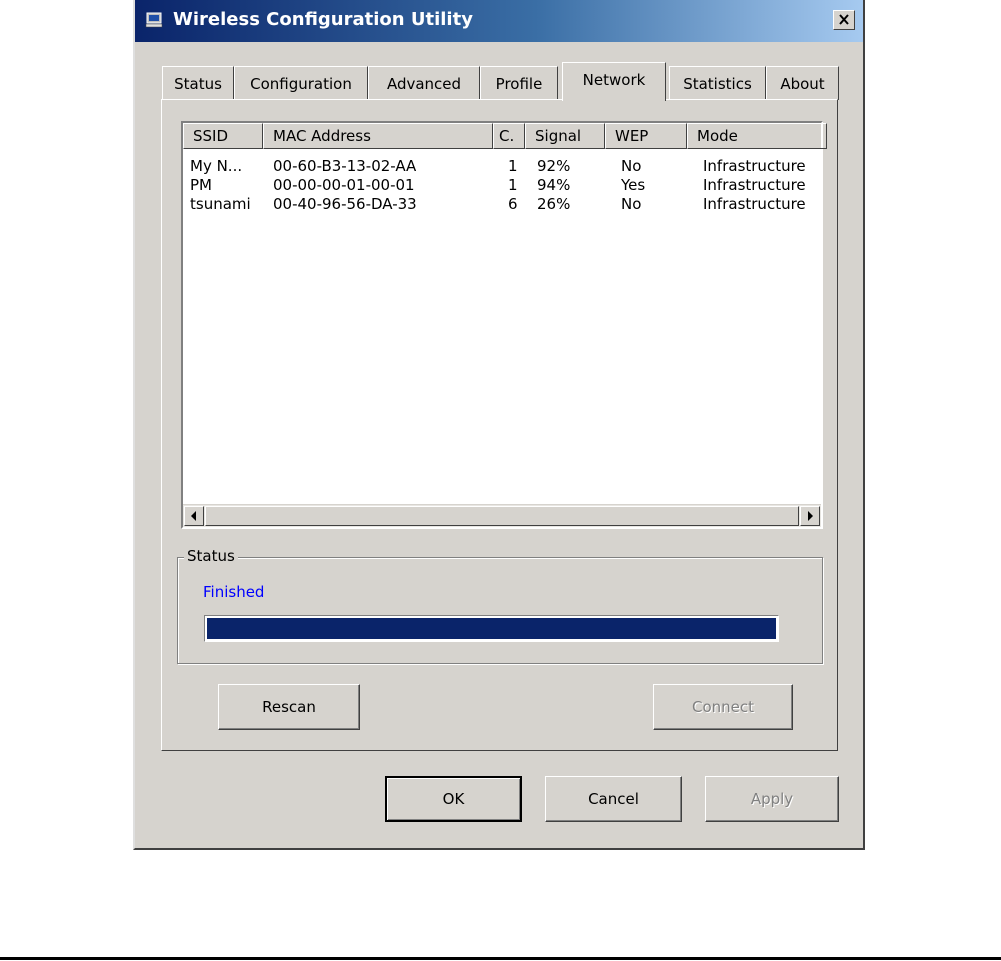 The image size is (1001, 961). What do you see at coordinates (211, 556) in the screenshot?
I see `status-group-label: Status` at bounding box center [211, 556].